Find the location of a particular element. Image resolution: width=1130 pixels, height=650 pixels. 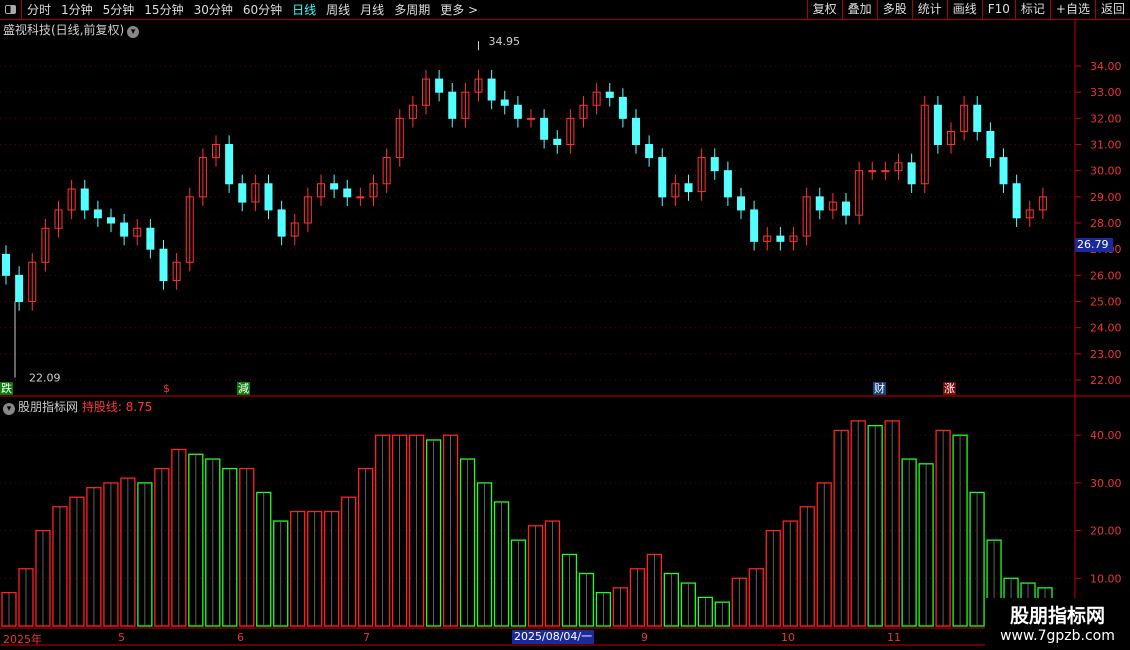

price-tick-label: 30.00 is located at coordinates (1106, 171).